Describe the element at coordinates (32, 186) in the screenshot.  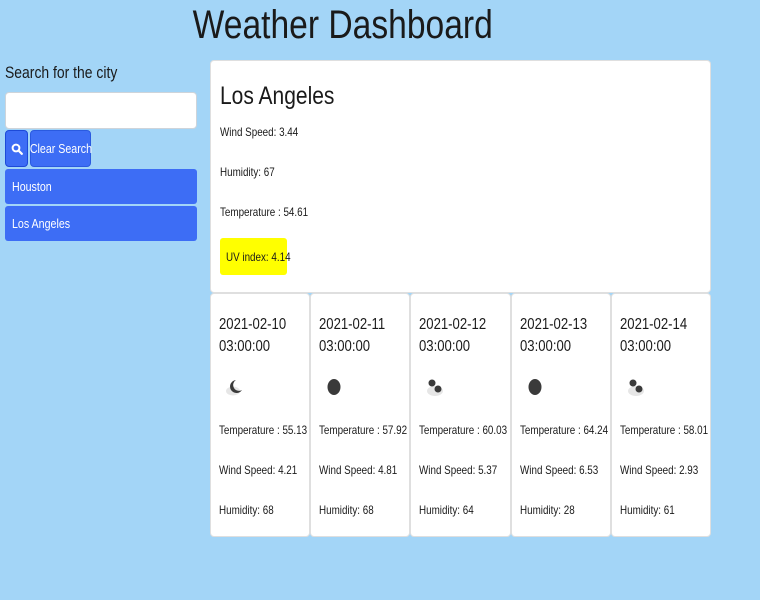
I see `city-item-label: Houston` at that location.